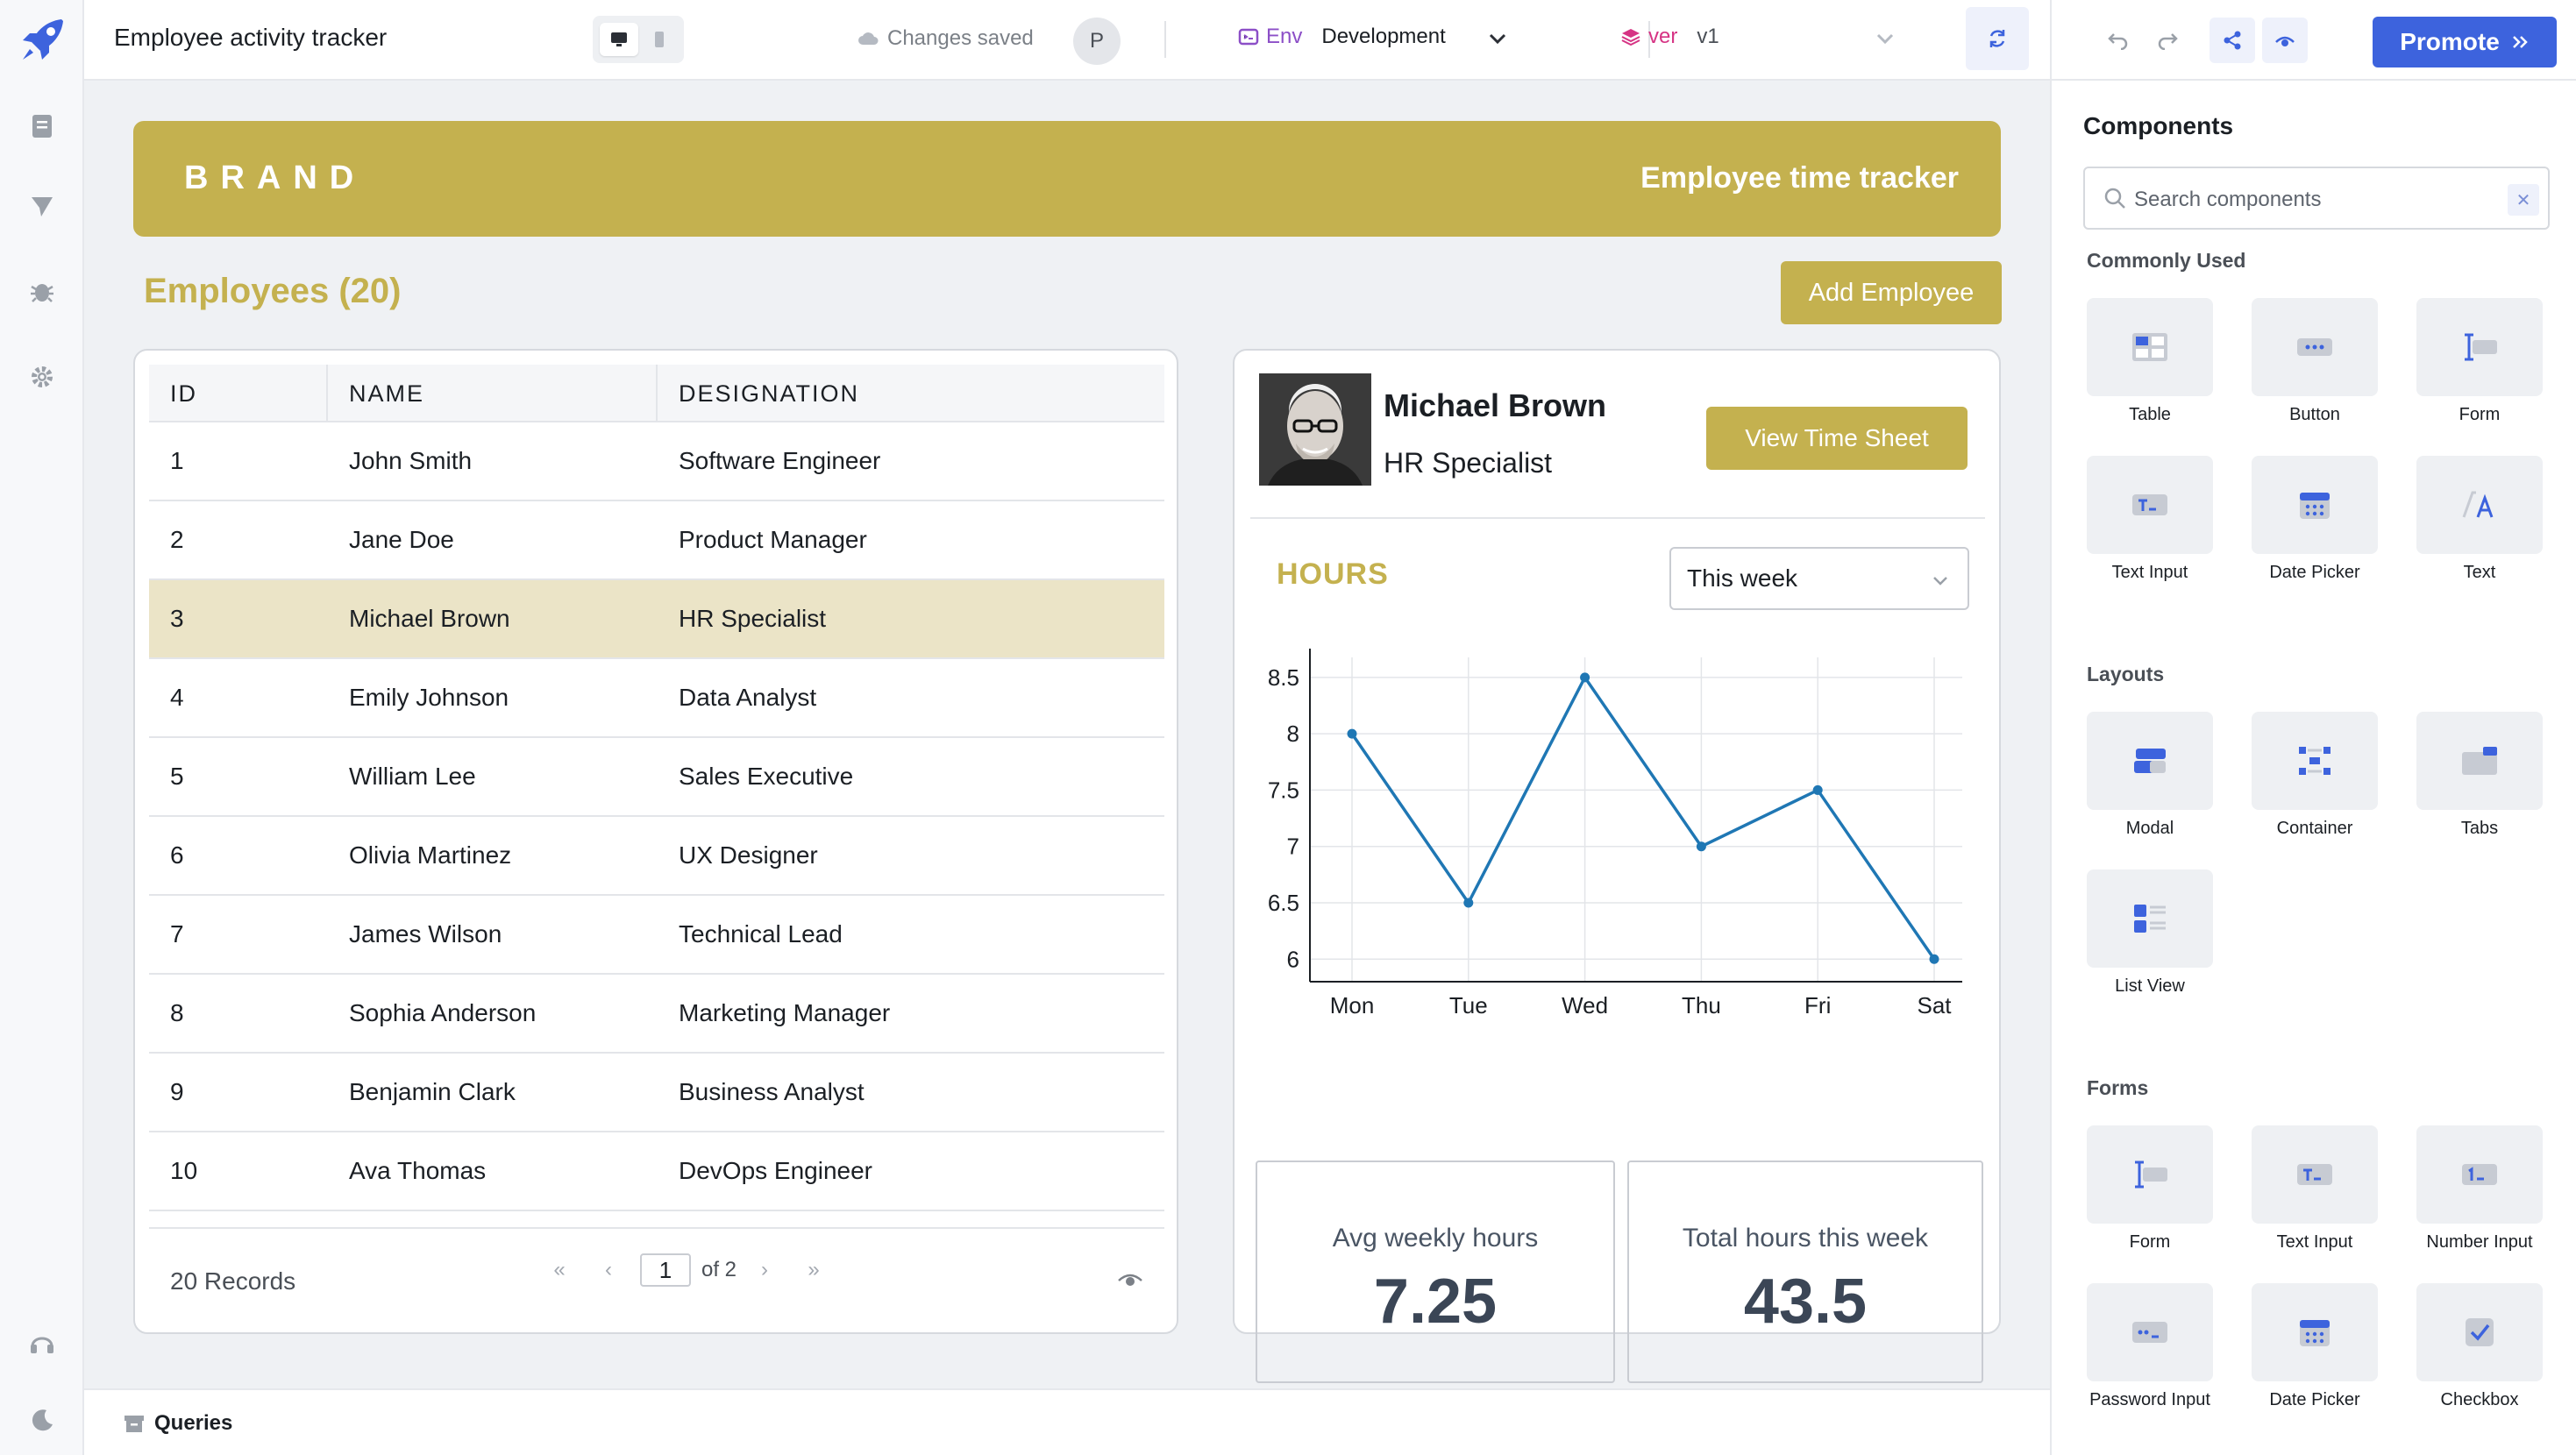 This screenshot has width=2576, height=1455. I want to click on next-page-icon: ›, so click(764, 1270).